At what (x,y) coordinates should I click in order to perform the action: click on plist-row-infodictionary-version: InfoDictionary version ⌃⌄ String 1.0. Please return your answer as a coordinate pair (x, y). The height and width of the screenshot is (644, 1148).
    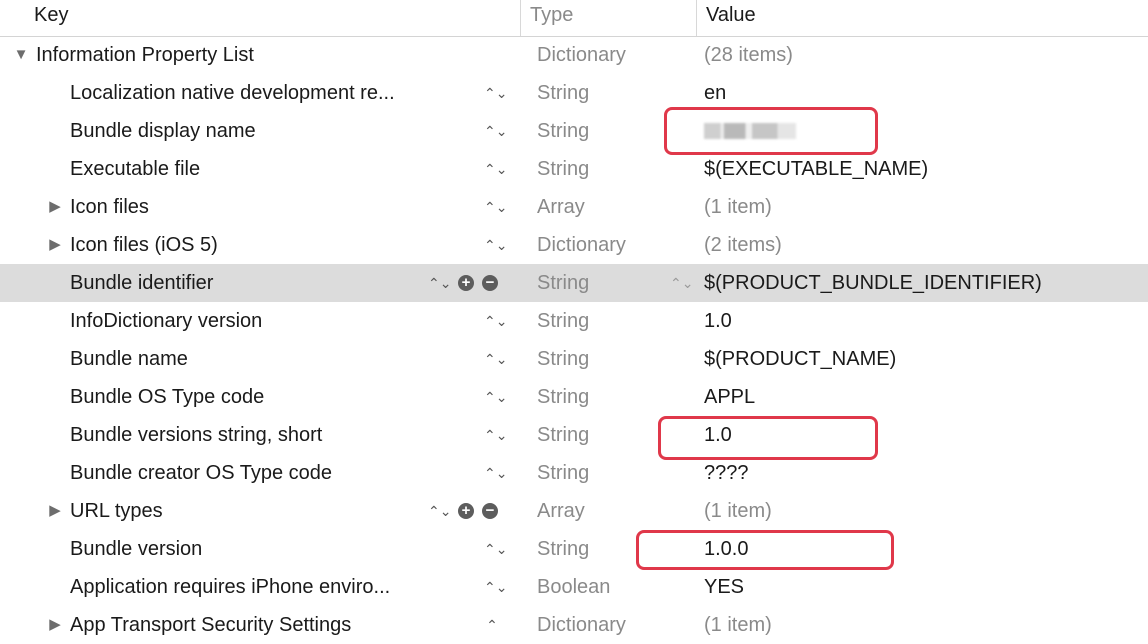
    Looking at the image, I should click on (574, 321).